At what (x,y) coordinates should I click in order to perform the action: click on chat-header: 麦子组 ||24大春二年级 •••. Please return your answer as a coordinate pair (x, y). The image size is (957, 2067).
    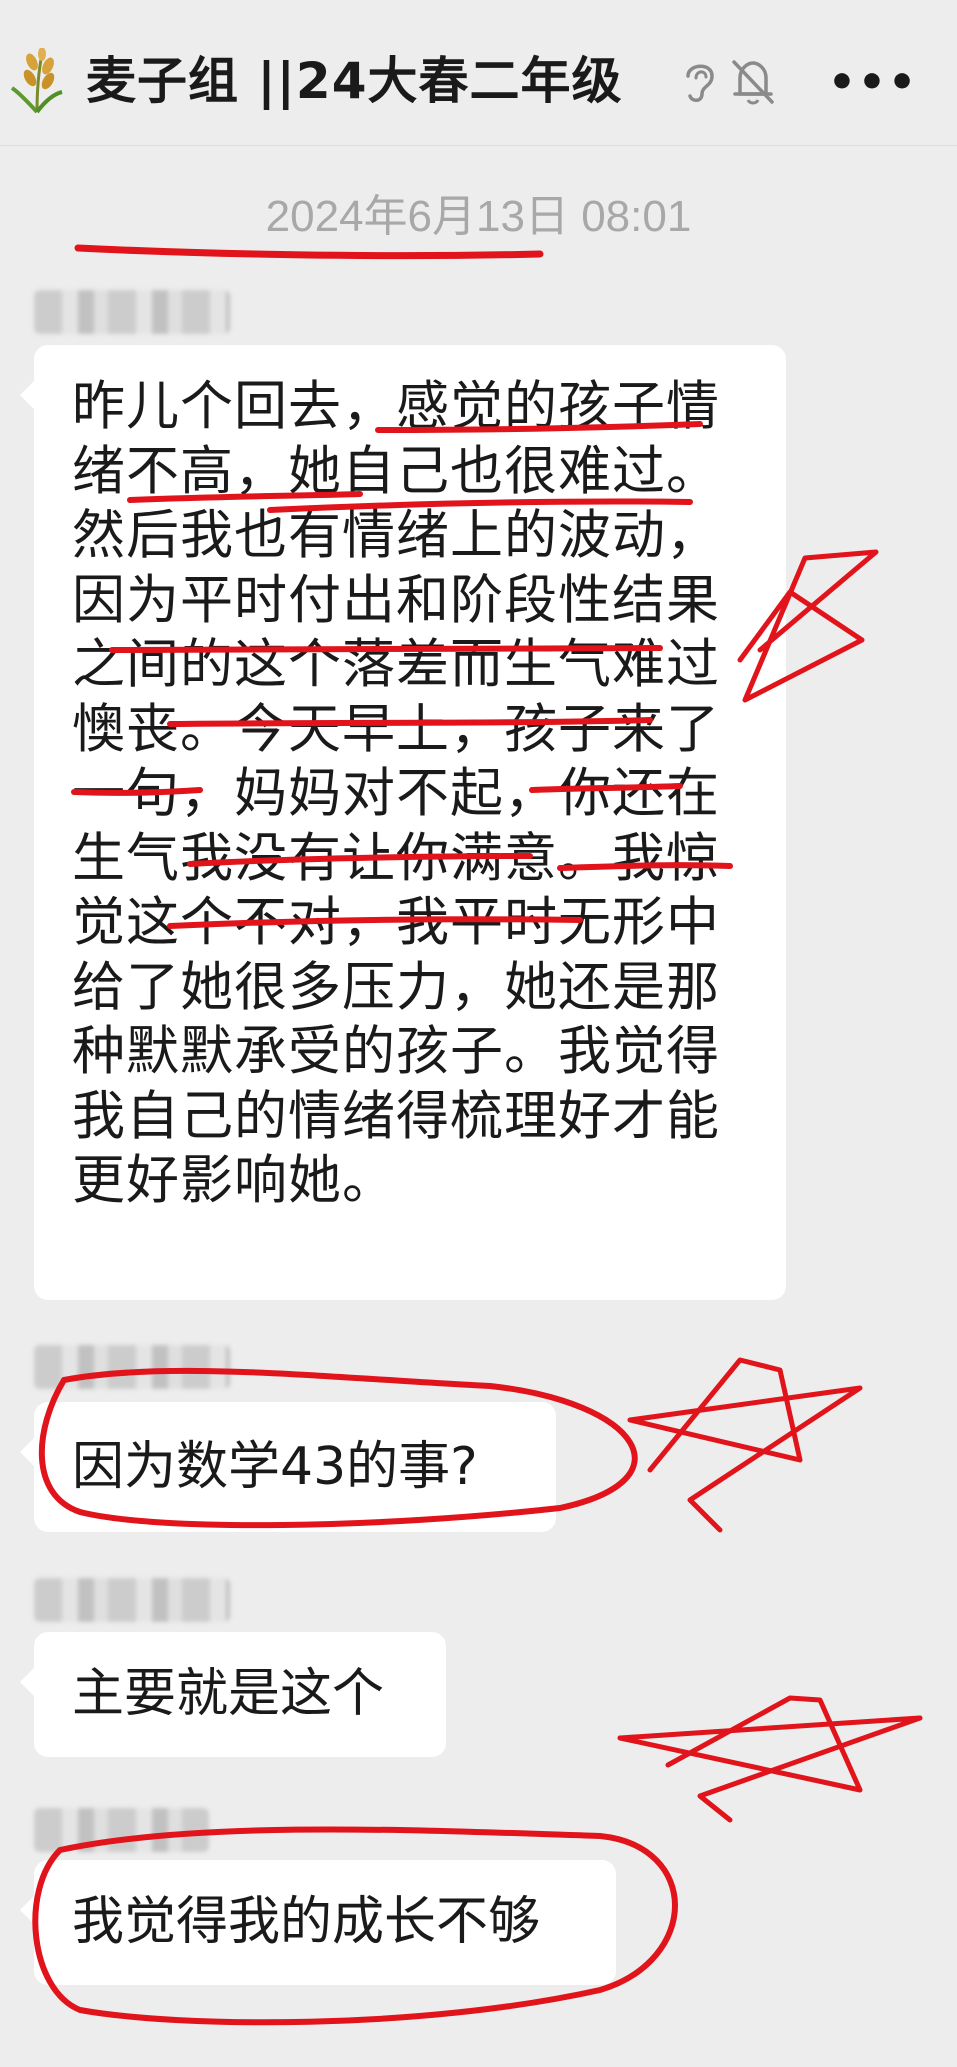
    Looking at the image, I should click on (478, 73).